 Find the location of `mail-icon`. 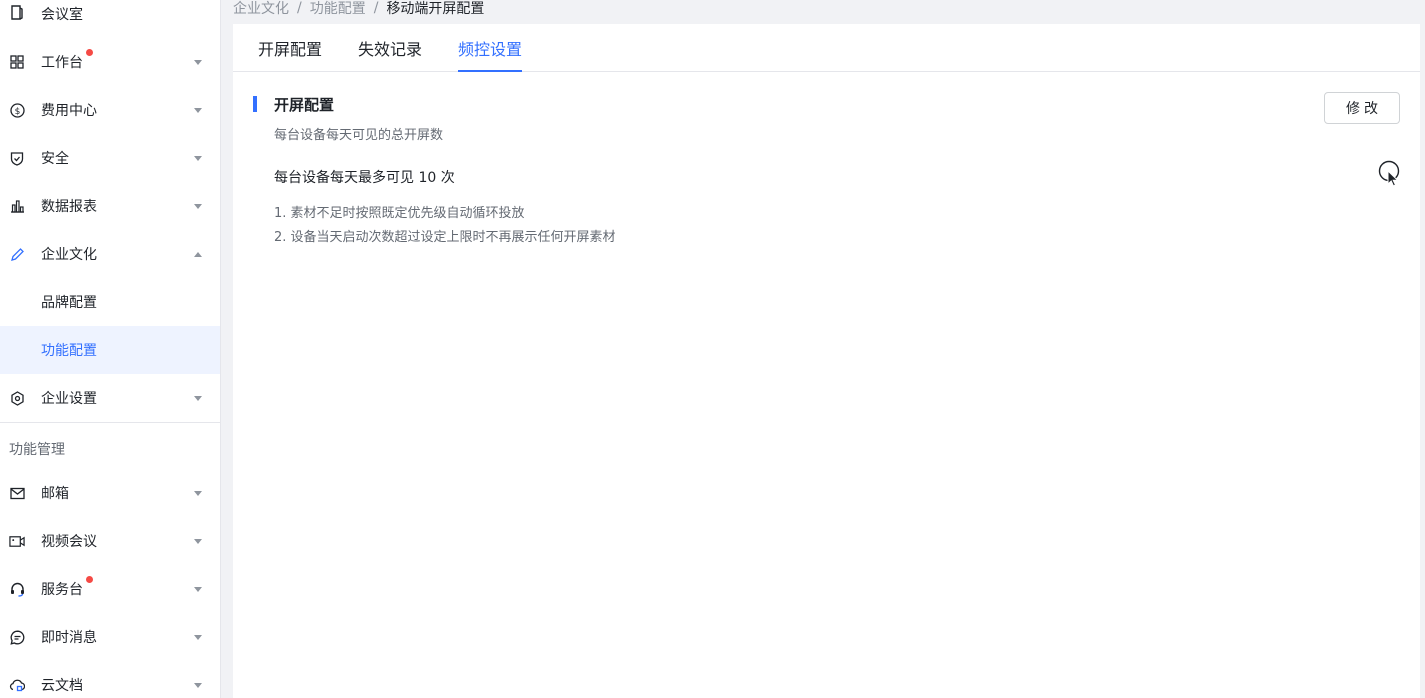

mail-icon is located at coordinates (17, 493).